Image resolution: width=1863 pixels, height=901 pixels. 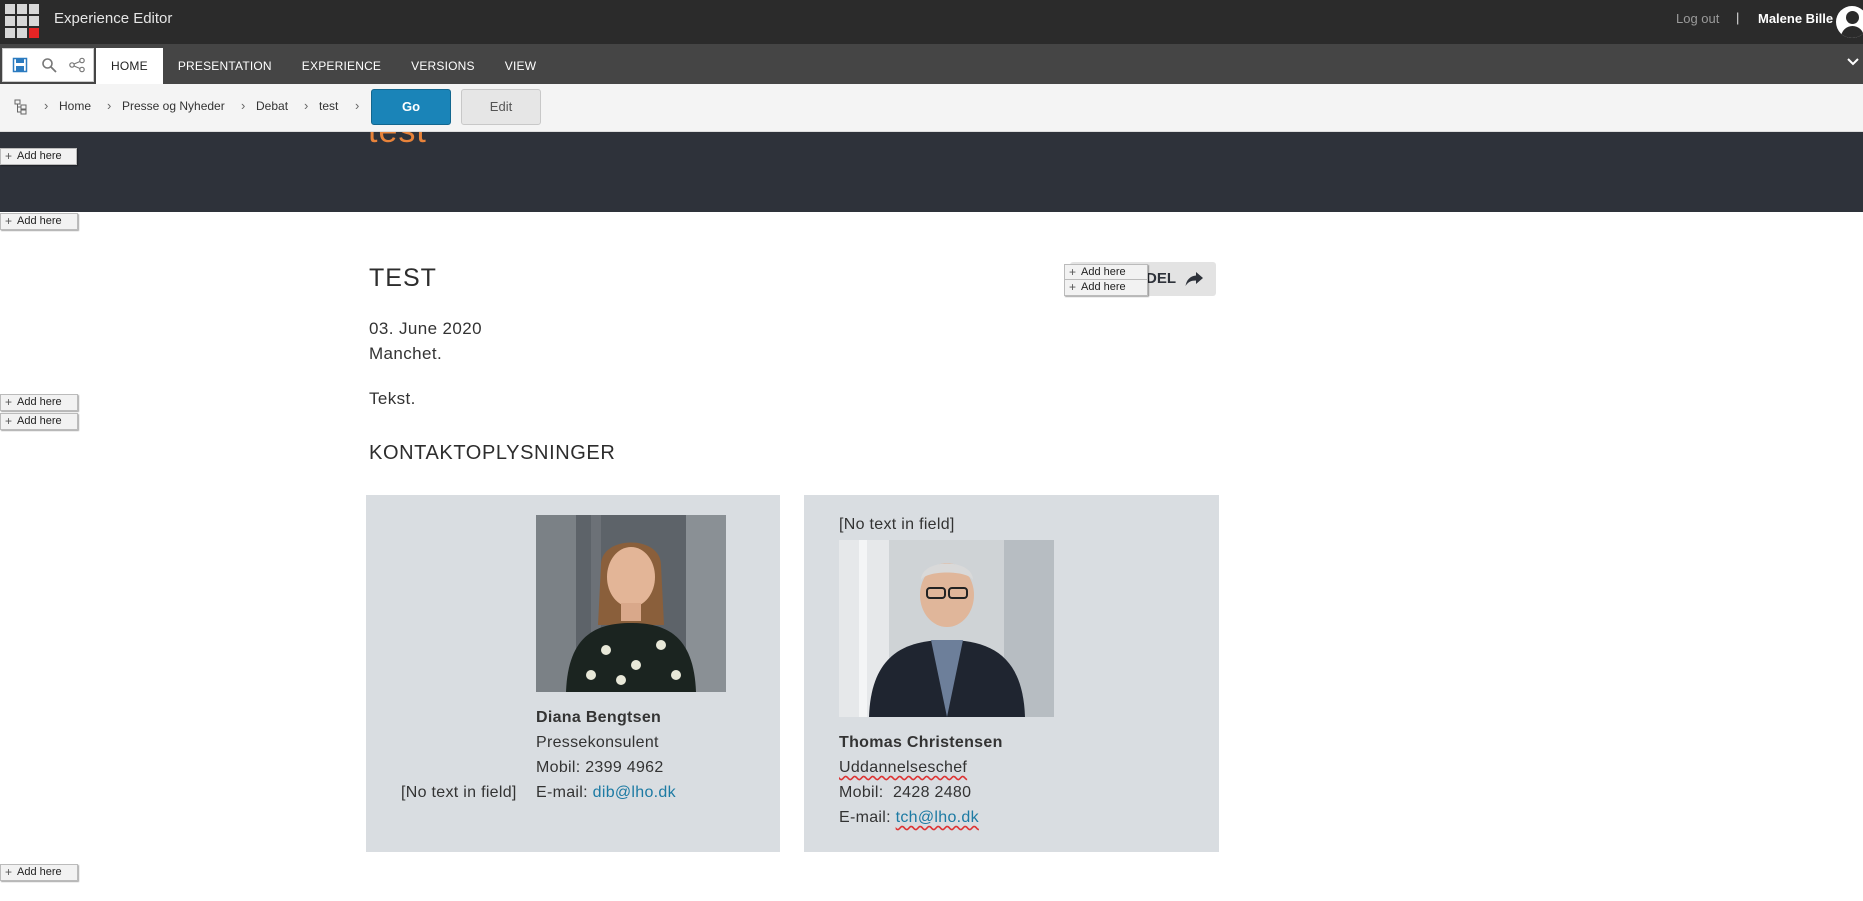 I want to click on contact-email-row: E-mail: dib@lho.dk, so click(x=606, y=793).